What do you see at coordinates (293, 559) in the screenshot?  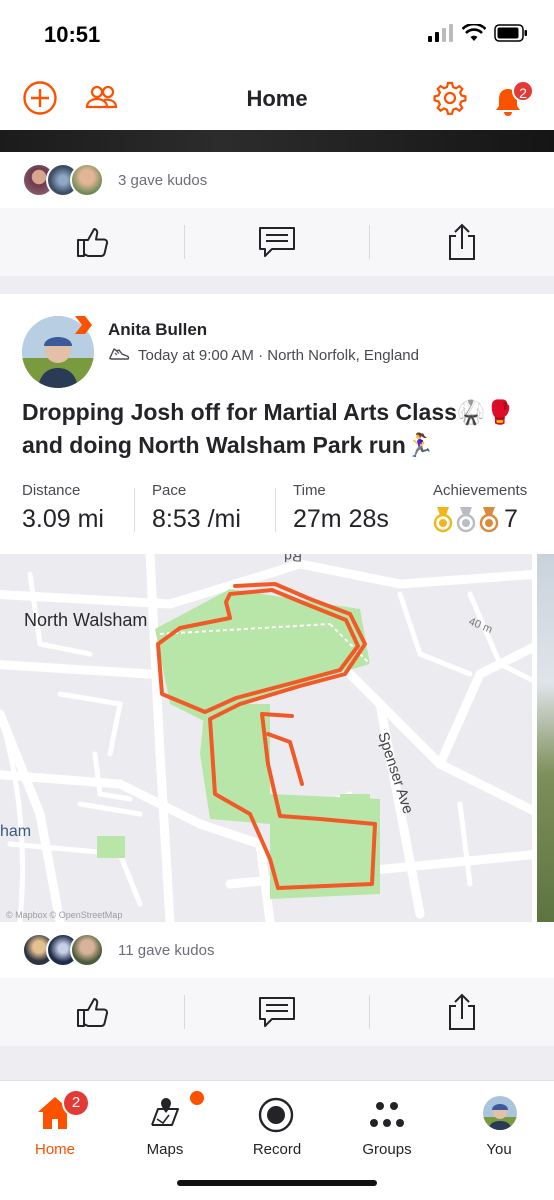 I see `map-road-label: Rd` at bounding box center [293, 559].